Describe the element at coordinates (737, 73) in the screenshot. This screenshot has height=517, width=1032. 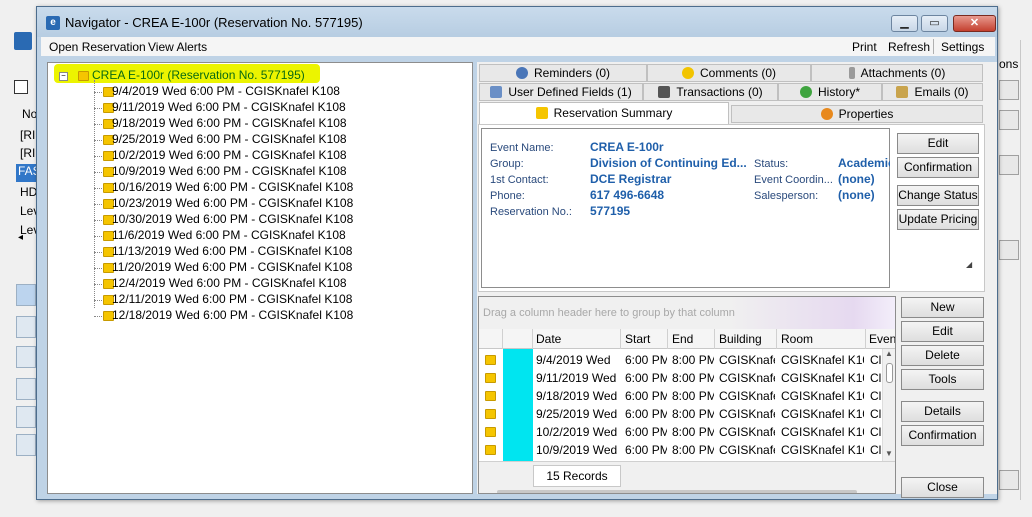
I see `tab-comments-label: Comments (0)` at that location.